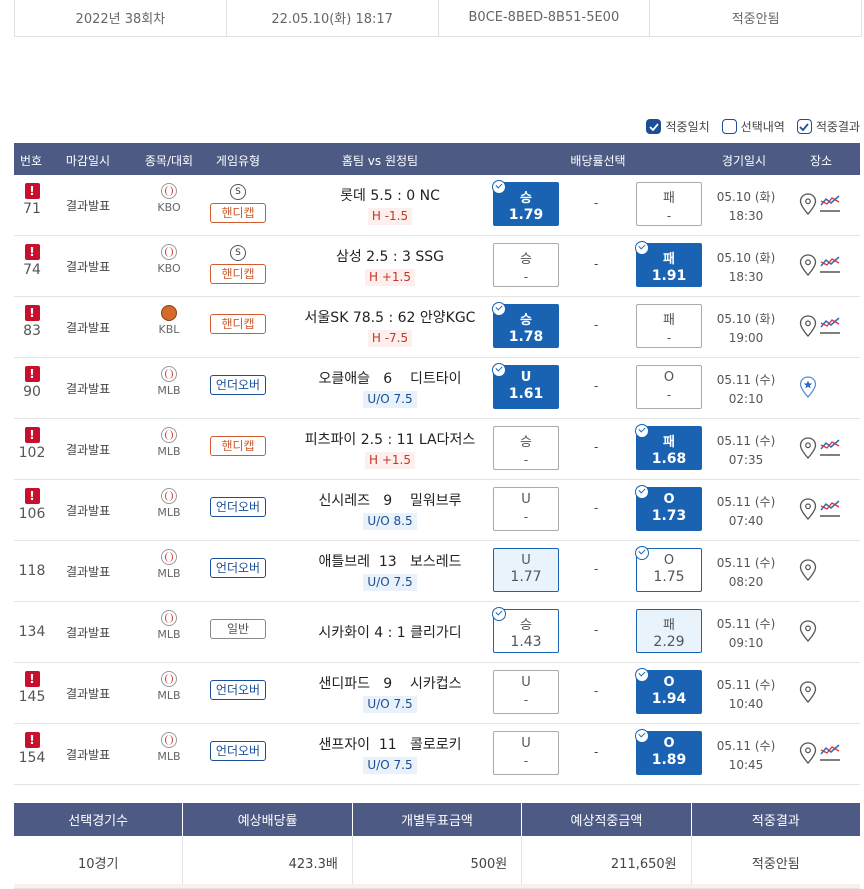  I want to click on odds-right-button: O 1.73, so click(668, 508).